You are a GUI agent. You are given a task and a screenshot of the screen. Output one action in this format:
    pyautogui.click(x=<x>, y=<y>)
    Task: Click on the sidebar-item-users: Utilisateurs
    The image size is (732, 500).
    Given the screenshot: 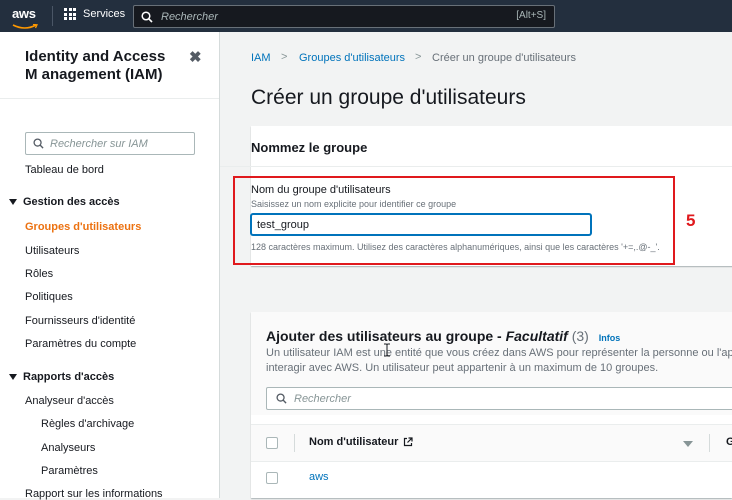 What is the action you would take?
    pyautogui.click(x=52, y=251)
    